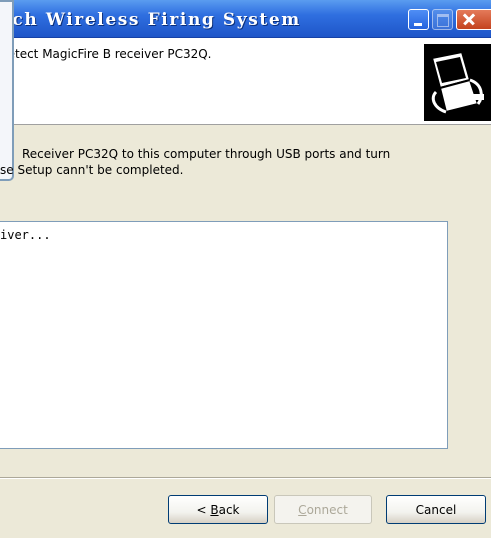 The height and width of the screenshot is (538, 491). Describe the element at coordinates (106, 54) in the screenshot. I see `header-message: detect MagicFire B receiver PC32Q.` at that location.